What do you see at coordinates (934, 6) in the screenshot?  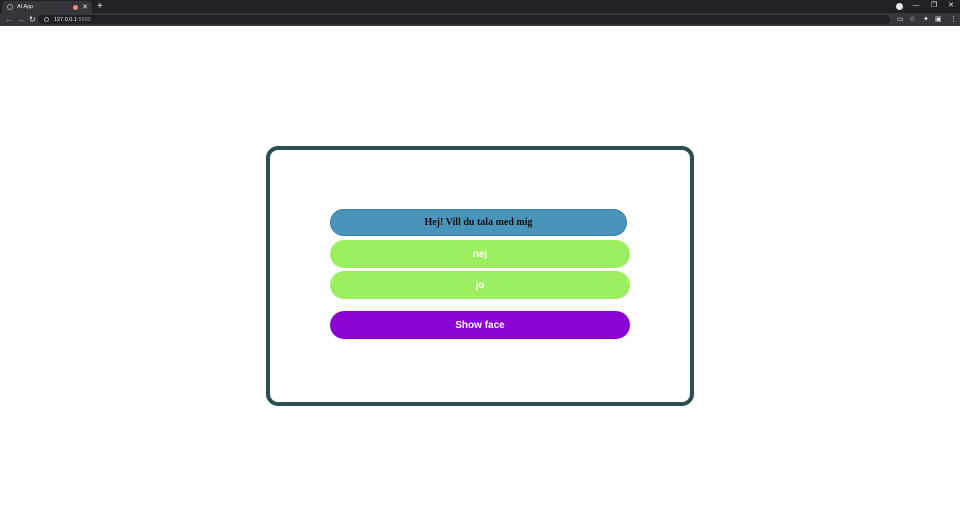 I see `restore-button: ❐` at bounding box center [934, 6].